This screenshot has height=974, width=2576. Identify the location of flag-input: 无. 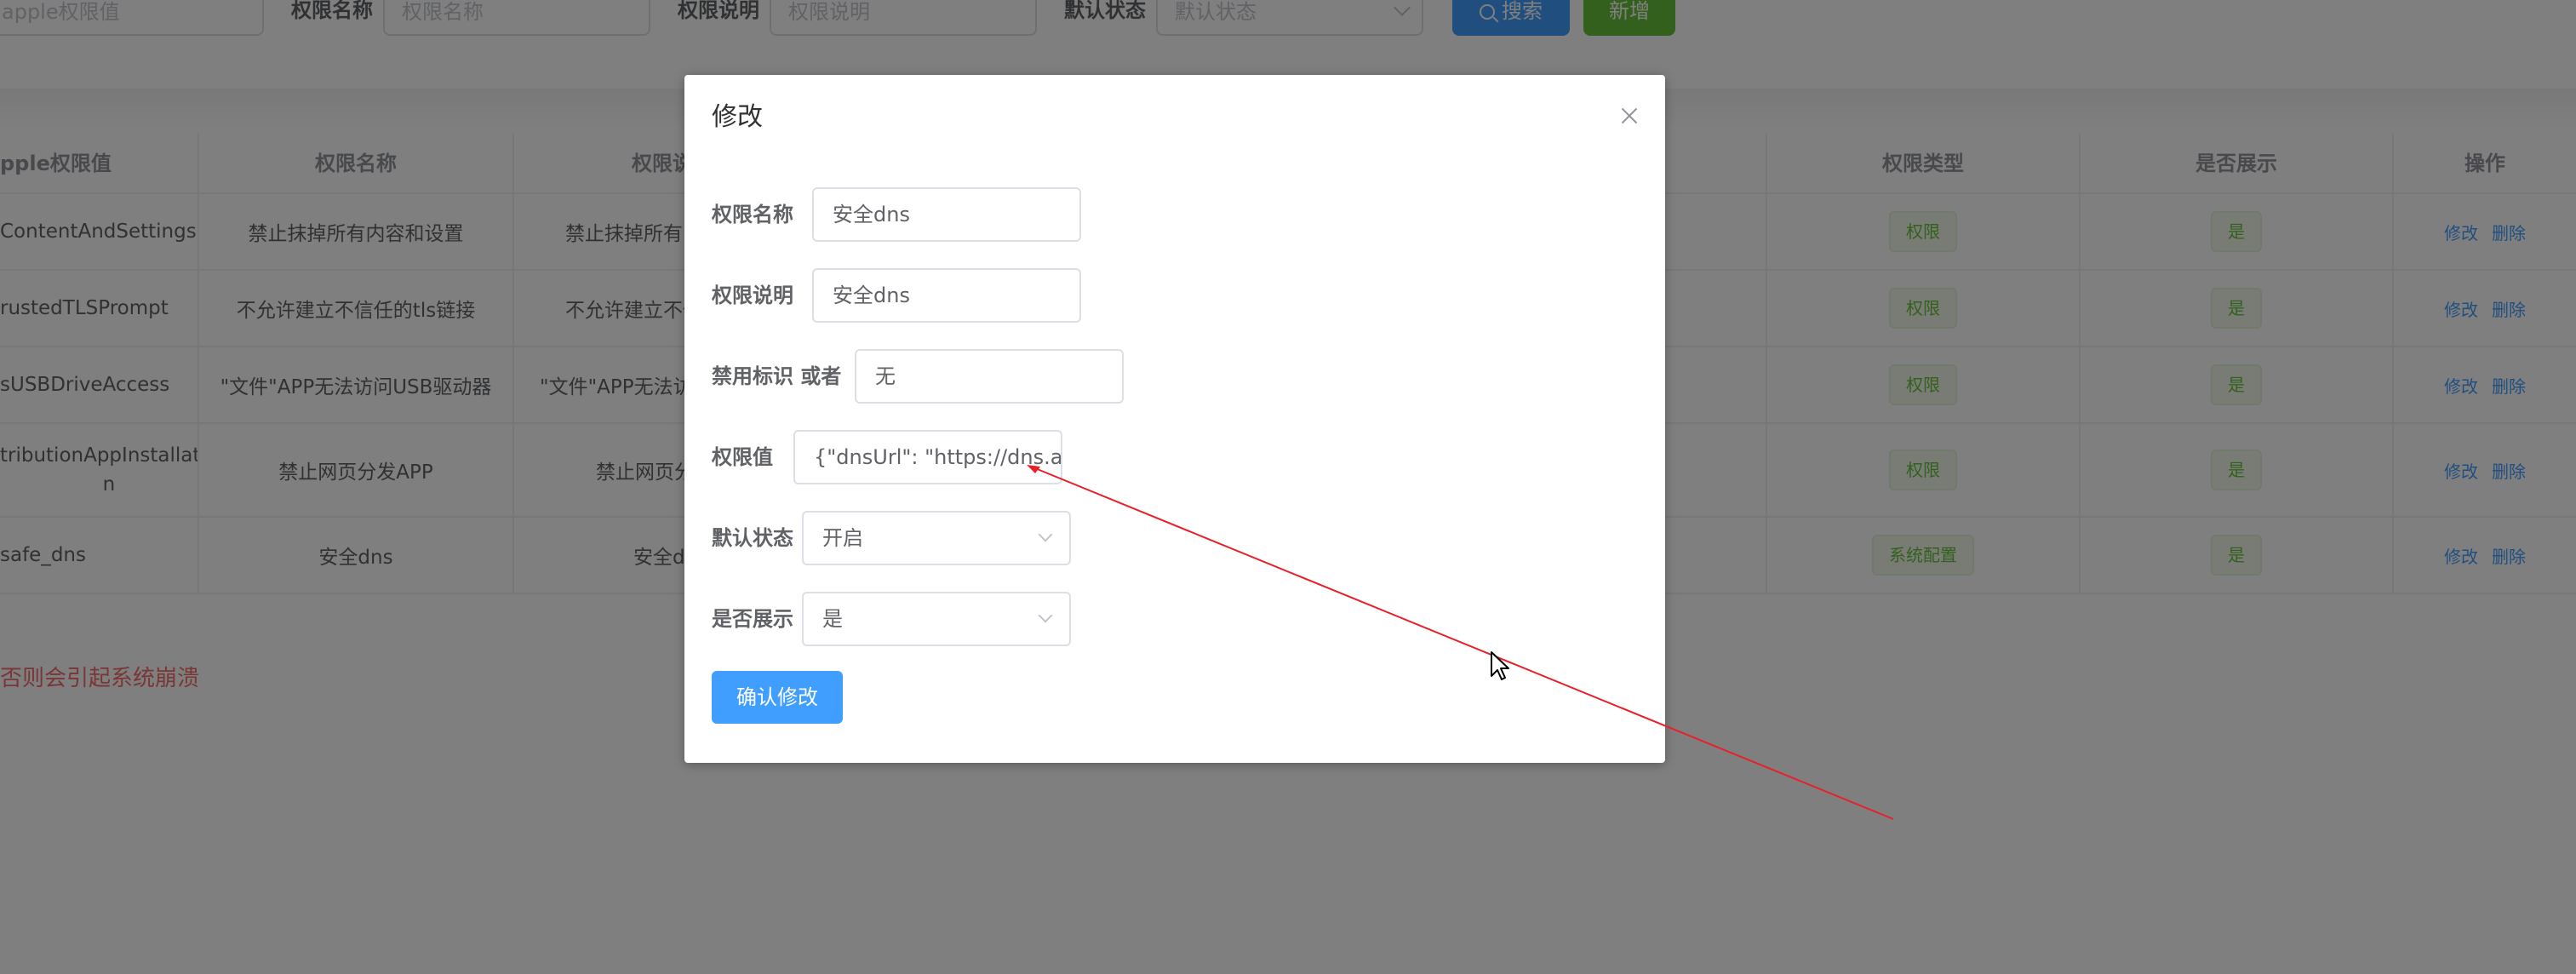
(989, 376).